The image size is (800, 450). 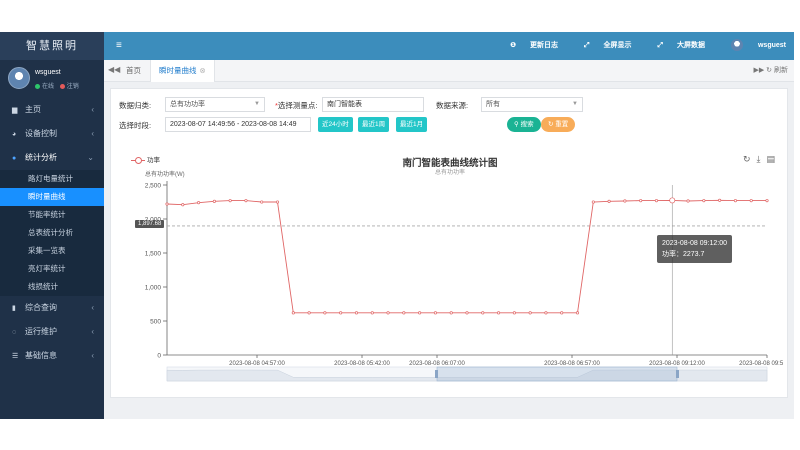 What do you see at coordinates (52, 233) in the screenshot?
I see `sidebar-subitem-meter-analysis: 总表统计分析` at bounding box center [52, 233].